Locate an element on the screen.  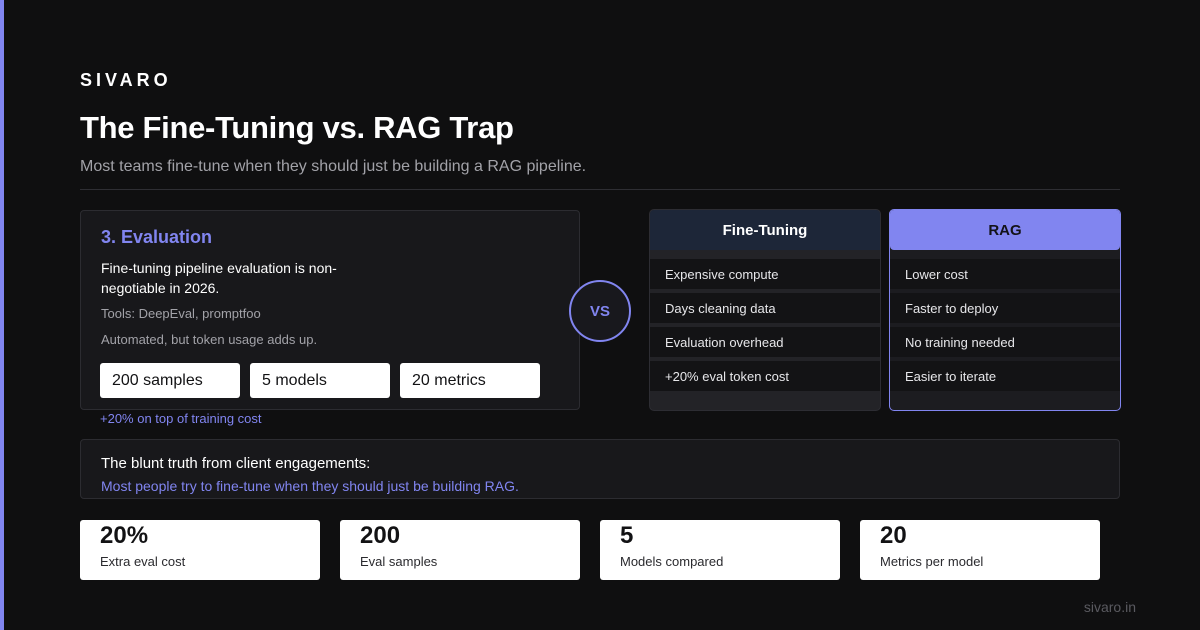
evaluation-heading: 3. Evaluation is located at coordinates (157, 237).